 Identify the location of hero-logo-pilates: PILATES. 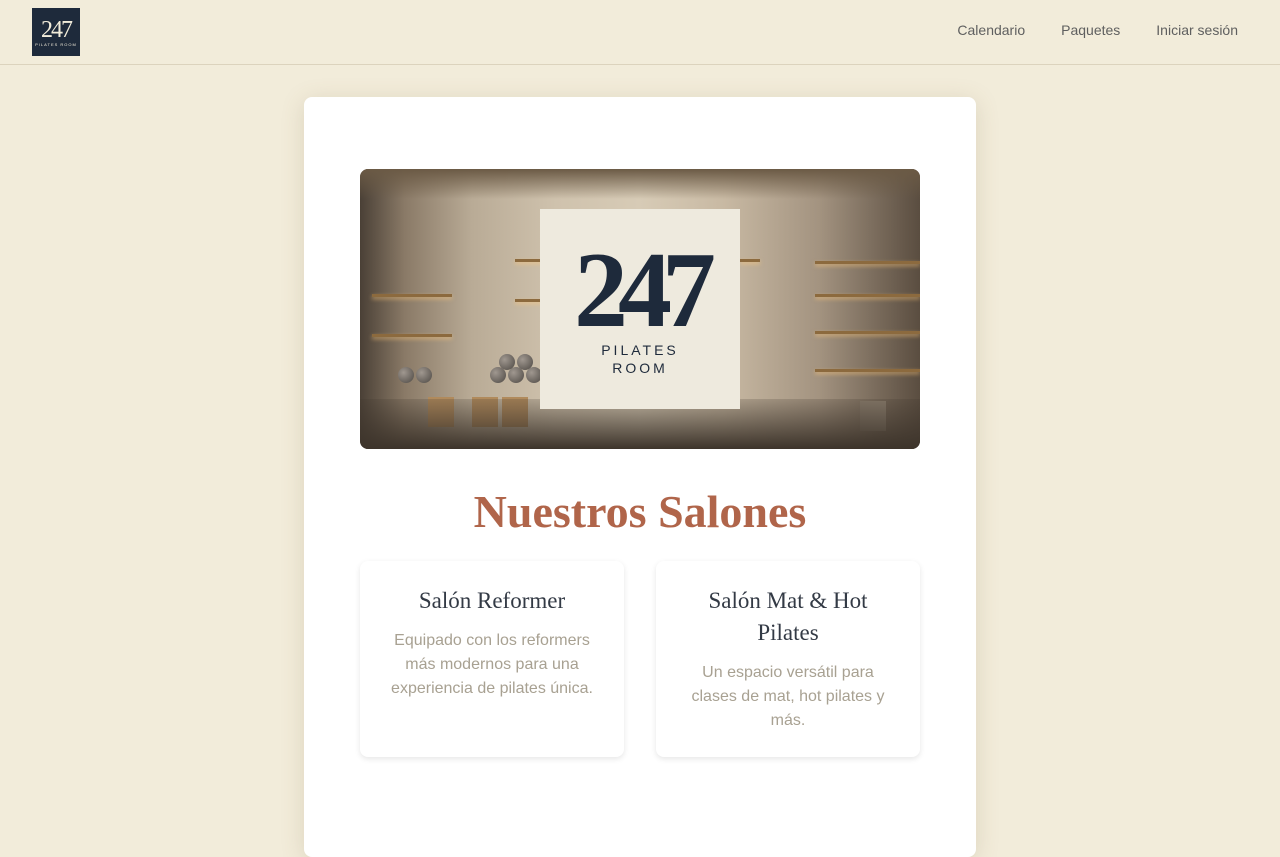
(640, 350).